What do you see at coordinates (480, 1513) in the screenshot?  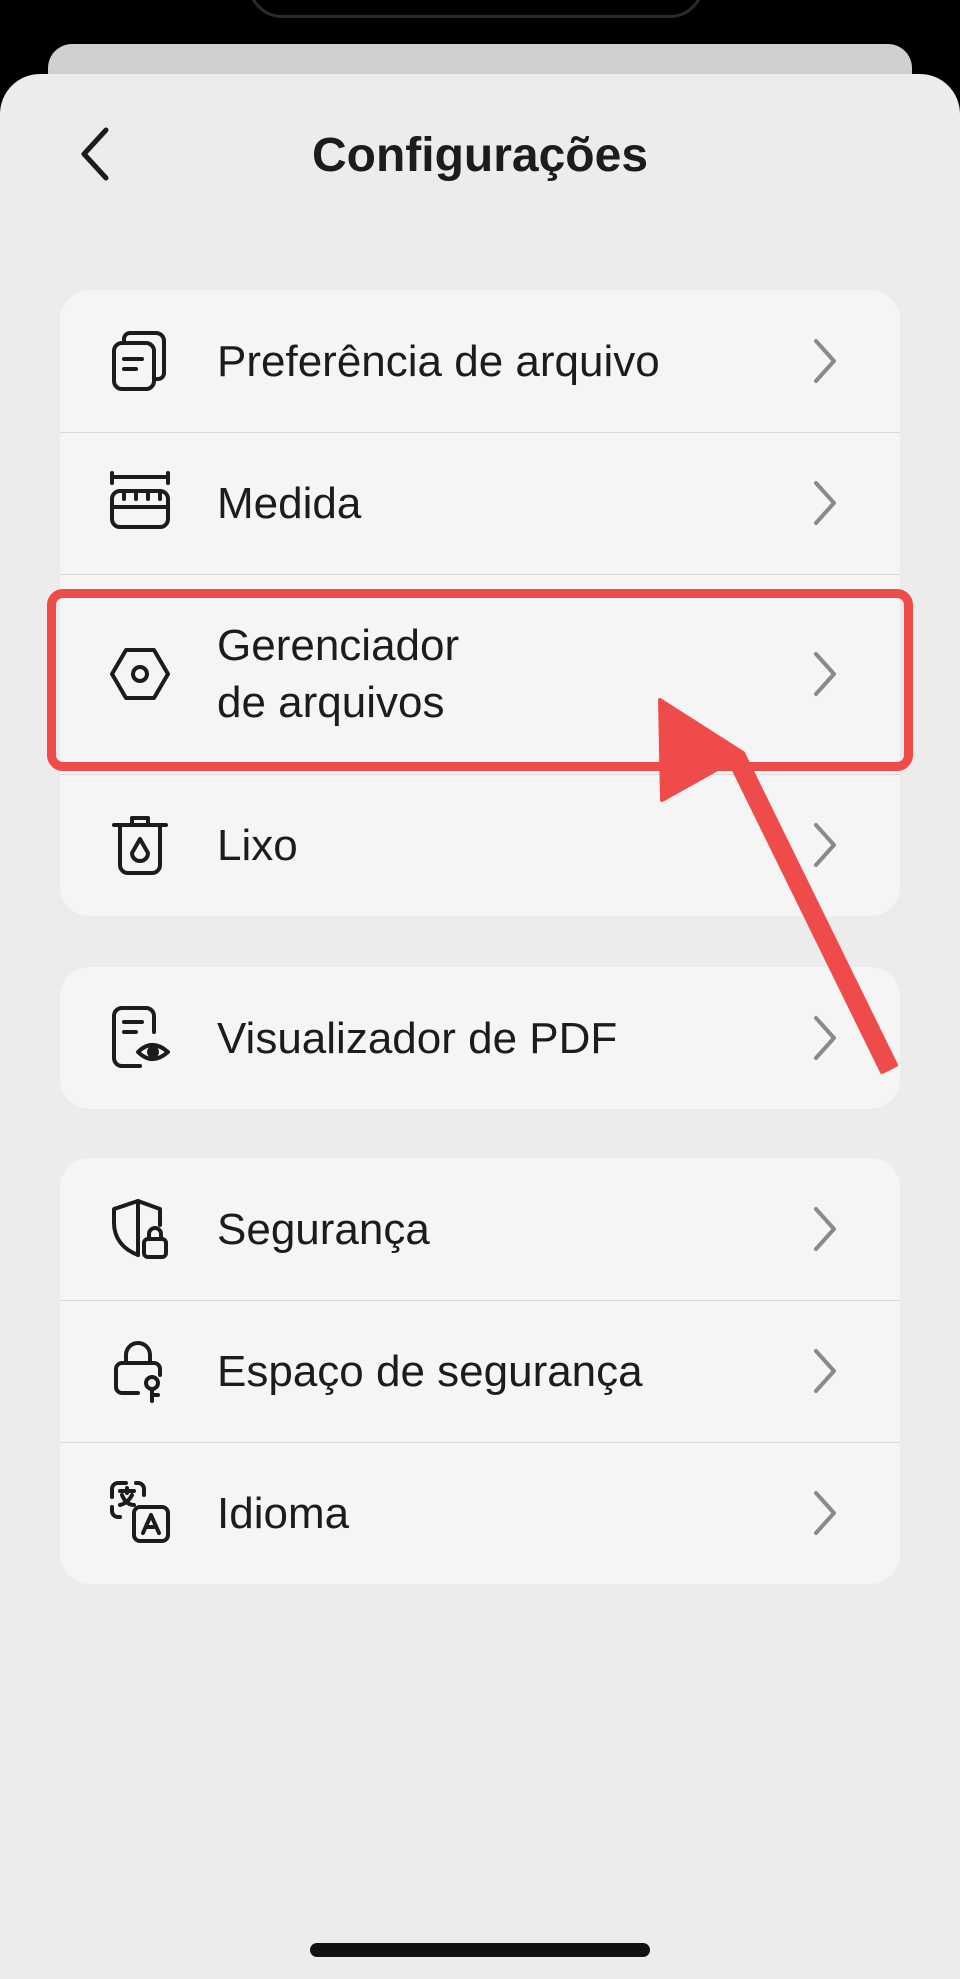 I see `settings-item-language: Idioma` at bounding box center [480, 1513].